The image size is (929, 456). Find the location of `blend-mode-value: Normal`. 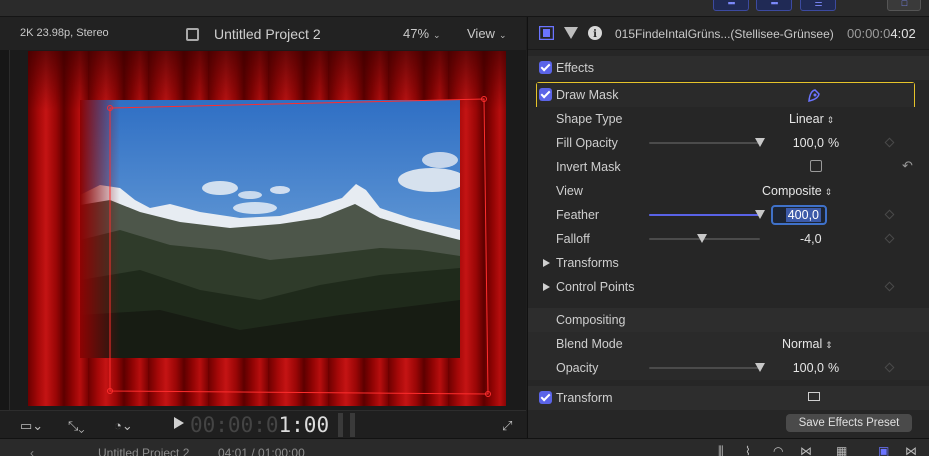

blend-mode-value: Normal is located at coordinates (802, 344).